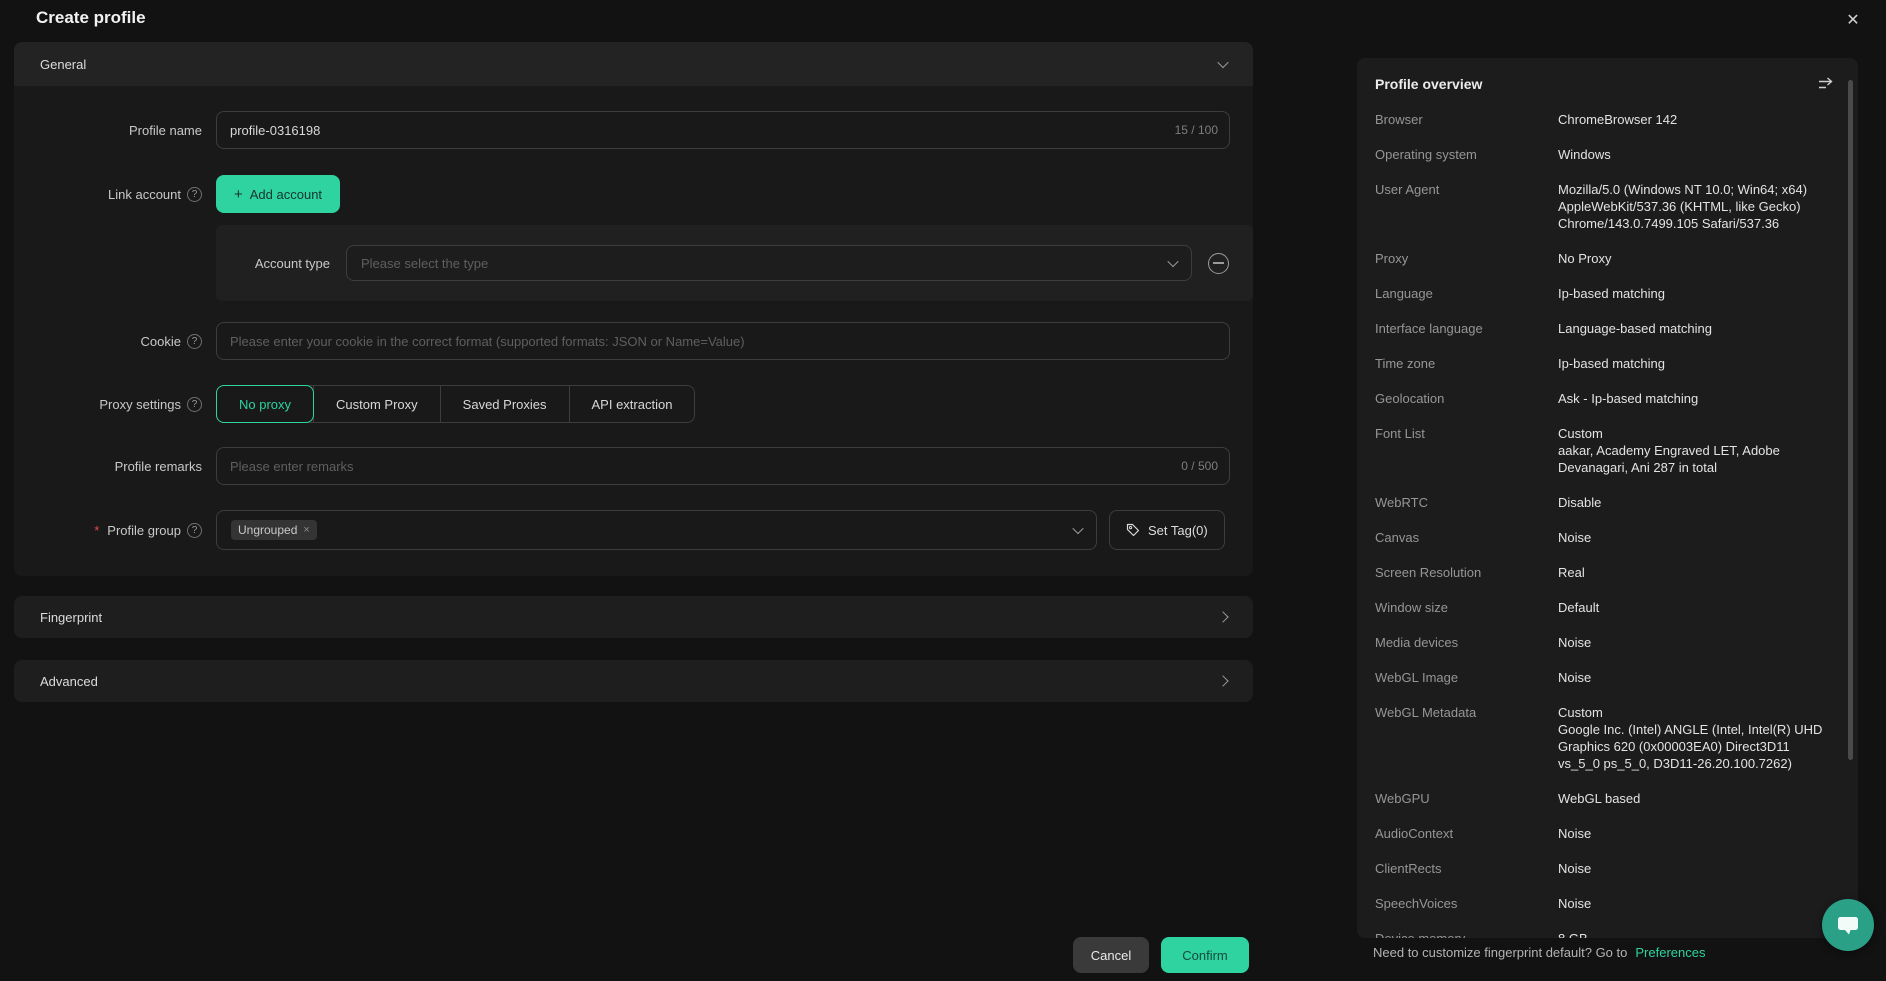  I want to click on overview-row-time-zone: Time zone Ip-based matching, so click(1520, 363).